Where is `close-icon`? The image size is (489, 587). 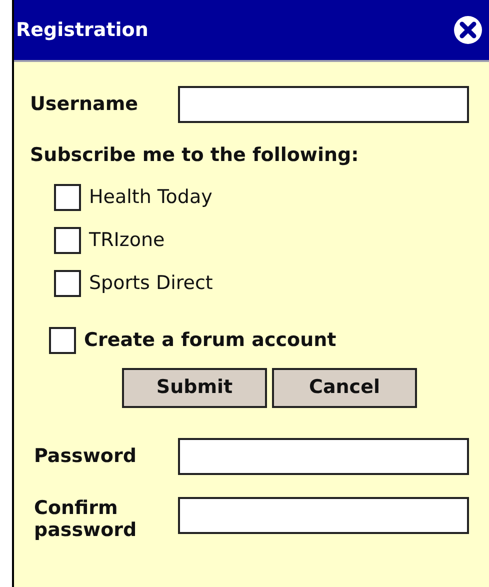
close-icon is located at coordinates (468, 30).